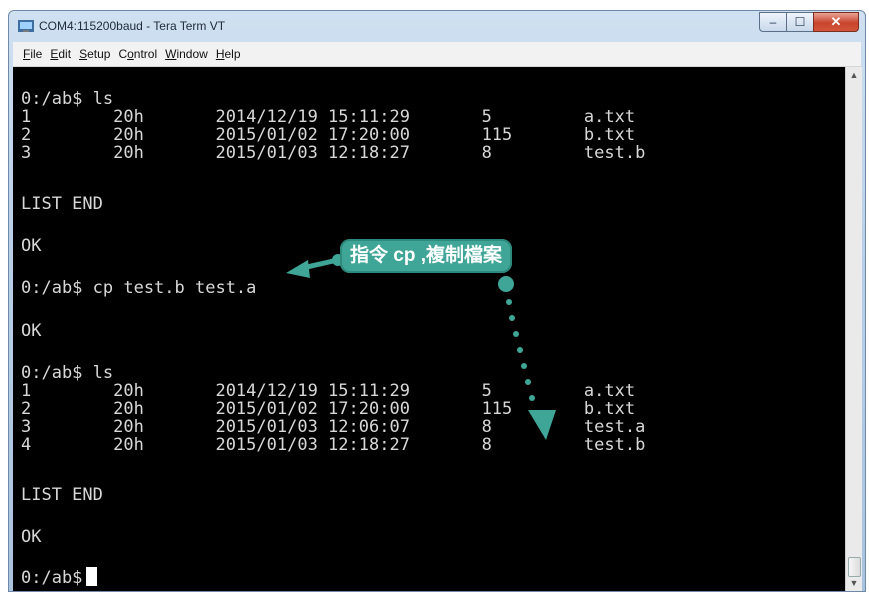 This screenshot has width=869, height=592. What do you see at coordinates (426, 256) in the screenshot?
I see `annotation-callout: 指令 cp ,複制檔案` at bounding box center [426, 256].